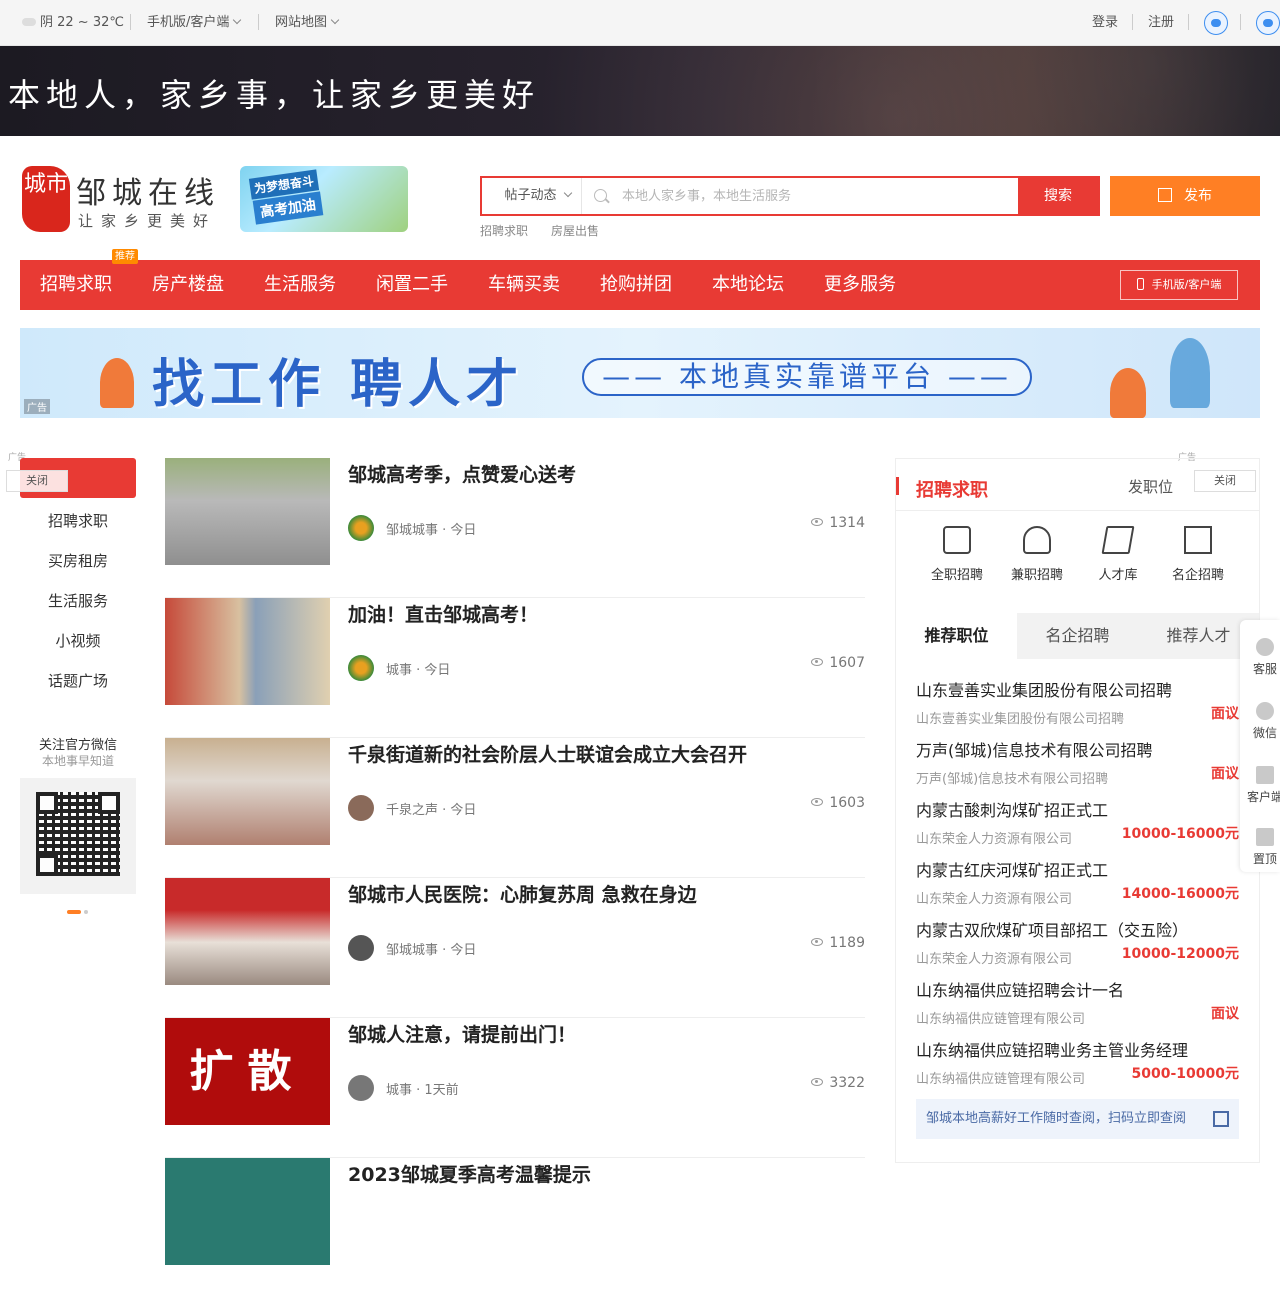  I want to click on post-job-link: 发职位, so click(1150, 486).